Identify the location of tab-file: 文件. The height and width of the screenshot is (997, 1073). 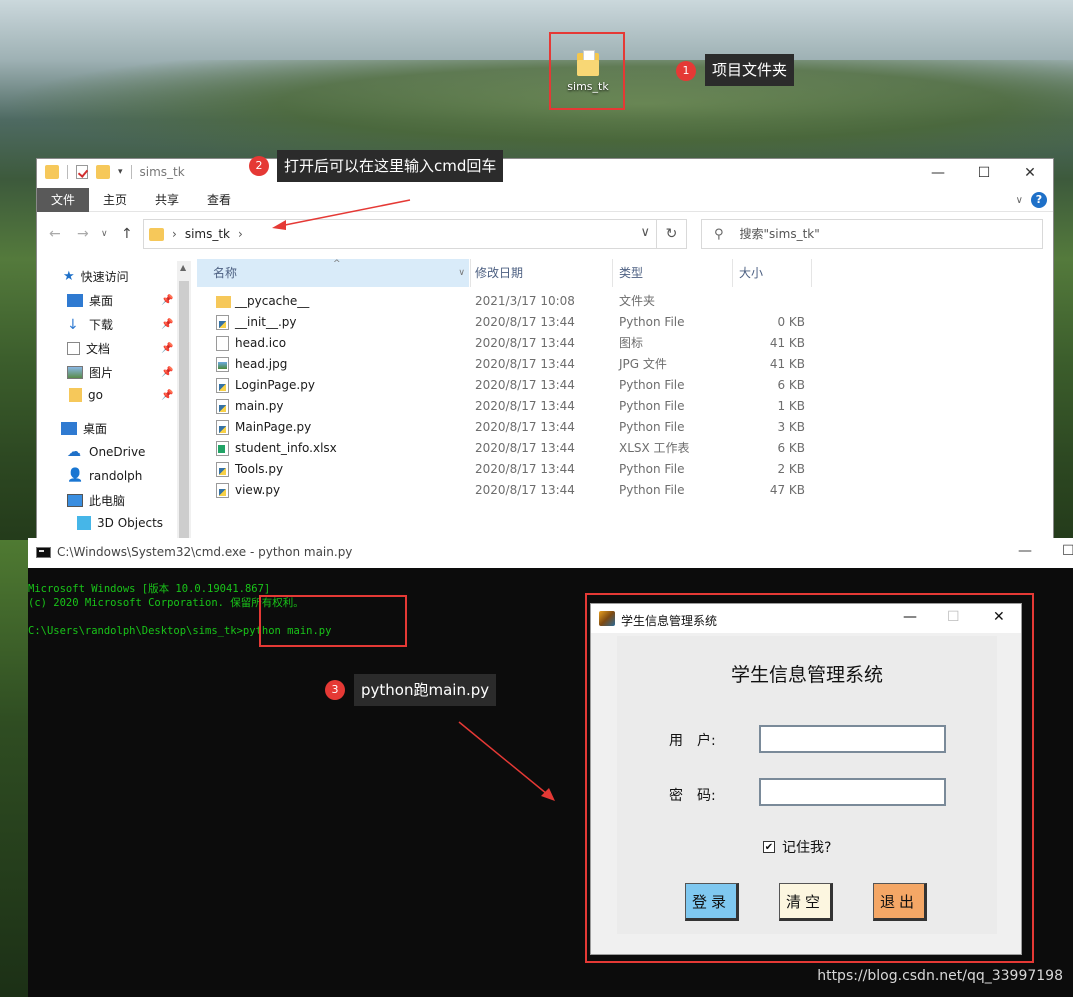
(63, 199).